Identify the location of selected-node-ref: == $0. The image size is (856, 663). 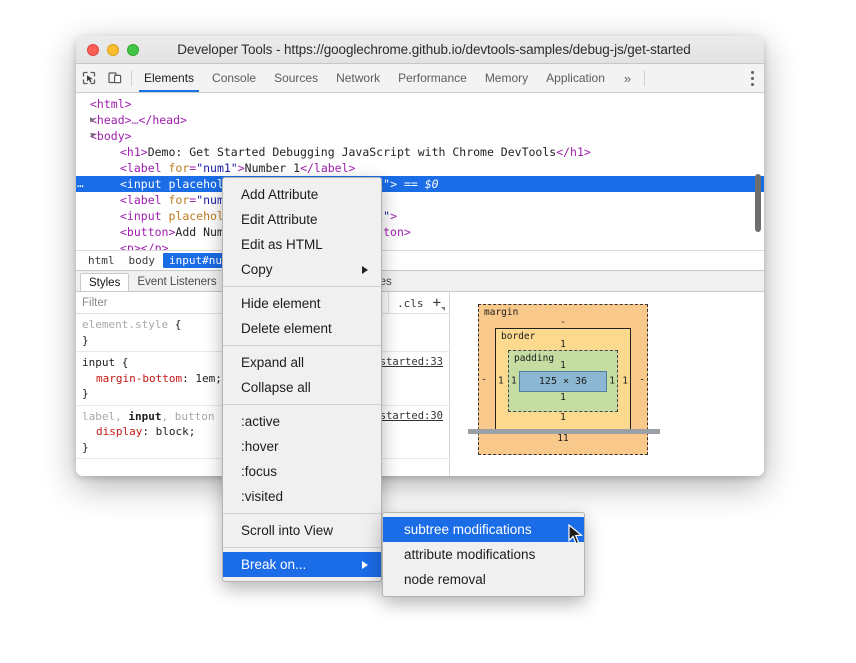
(421, 184).